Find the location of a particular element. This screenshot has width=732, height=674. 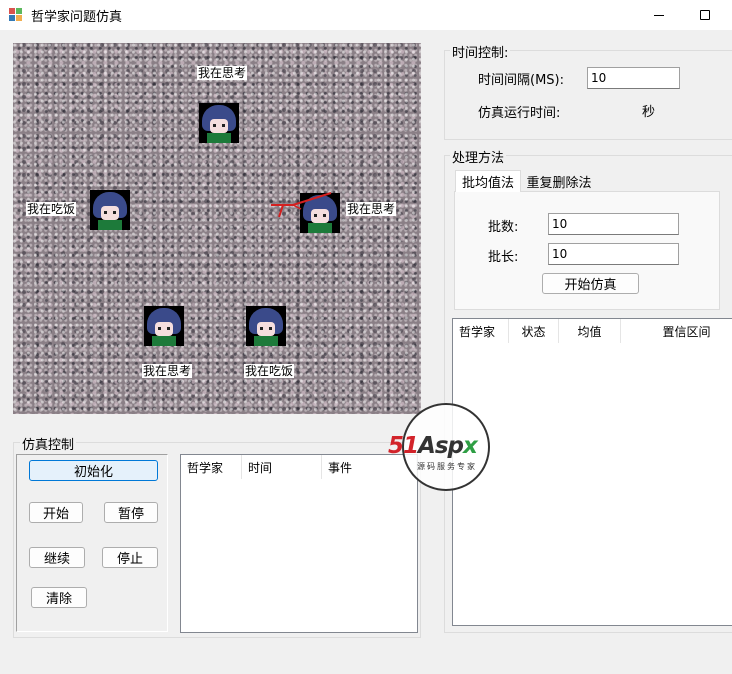

column-header: 状态 is located at coordinates (534, 331).